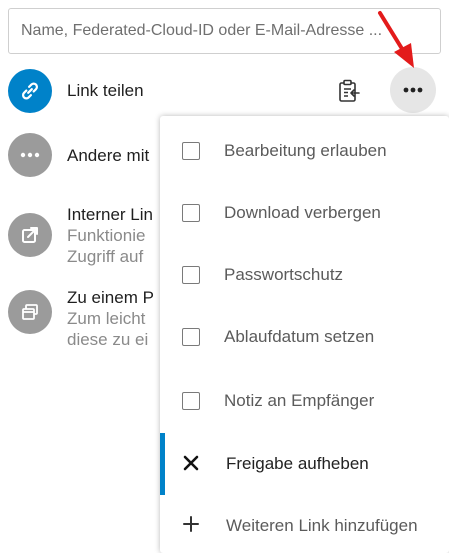 The image size is (449, 553). What do you see at coordinates (106, 235) in the screenshot?
I see `internal-link-desc-line1: Funktionie` at bounding box center [106, 235].